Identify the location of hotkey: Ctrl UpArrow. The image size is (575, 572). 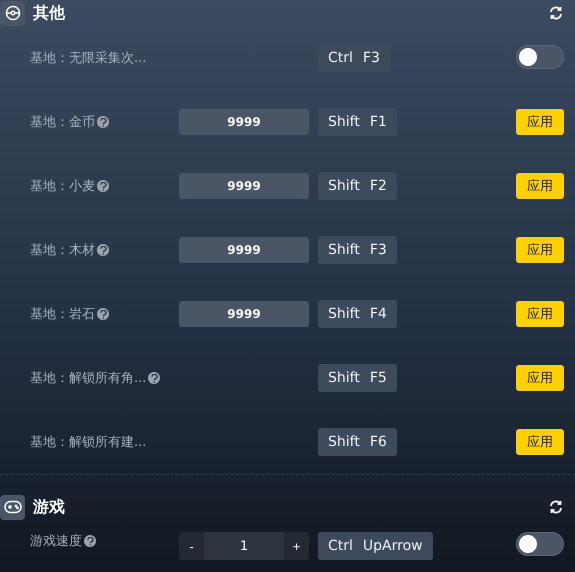
(375, 546).